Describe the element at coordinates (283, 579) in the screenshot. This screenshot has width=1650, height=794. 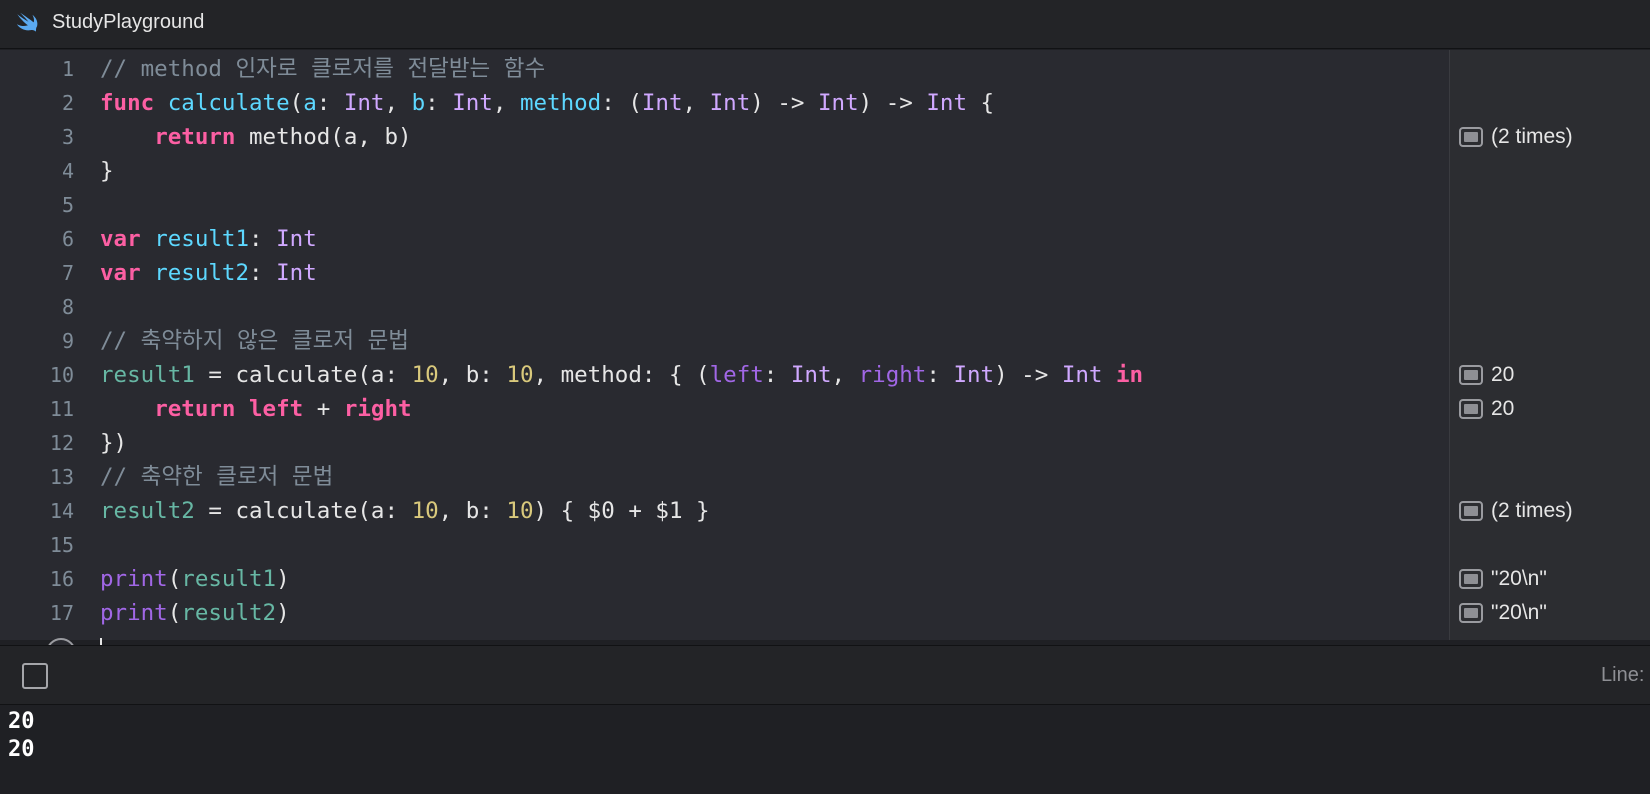
I see `code-token: )` at that location.